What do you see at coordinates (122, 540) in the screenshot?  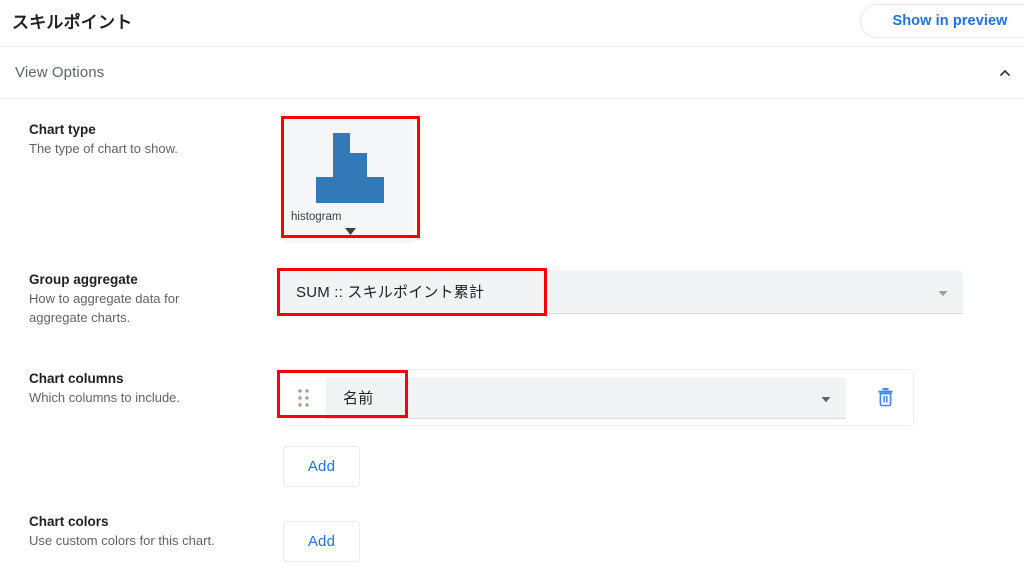 I see `chart-colors-description: Use custom colors for this chart.` at bounding box center [122, 540].